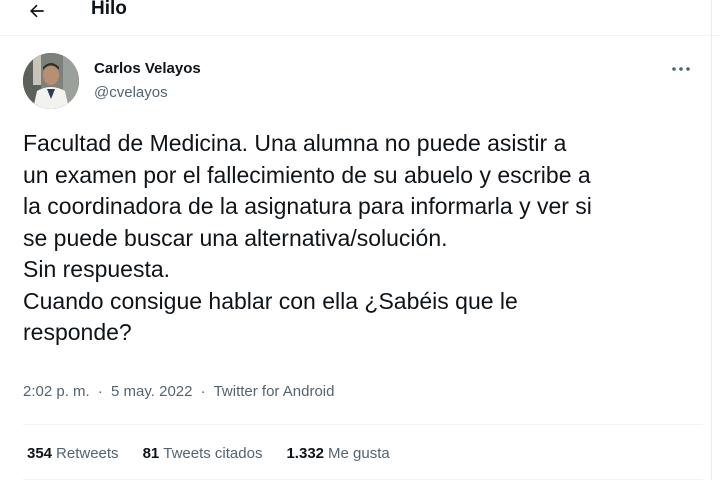 This screenshot has height=480, width=720. Describe the element at coordinates (360, 35) in the screenshot. I see `header-divider` at that location.